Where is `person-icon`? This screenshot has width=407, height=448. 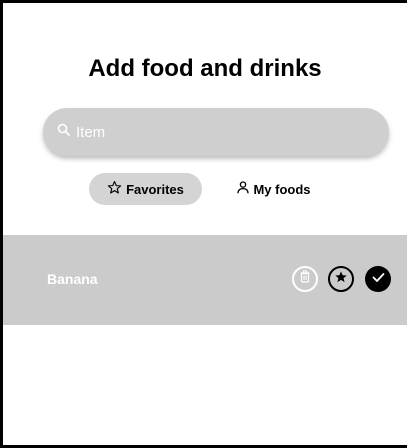
person-icon is located at coordinates (245, 189).